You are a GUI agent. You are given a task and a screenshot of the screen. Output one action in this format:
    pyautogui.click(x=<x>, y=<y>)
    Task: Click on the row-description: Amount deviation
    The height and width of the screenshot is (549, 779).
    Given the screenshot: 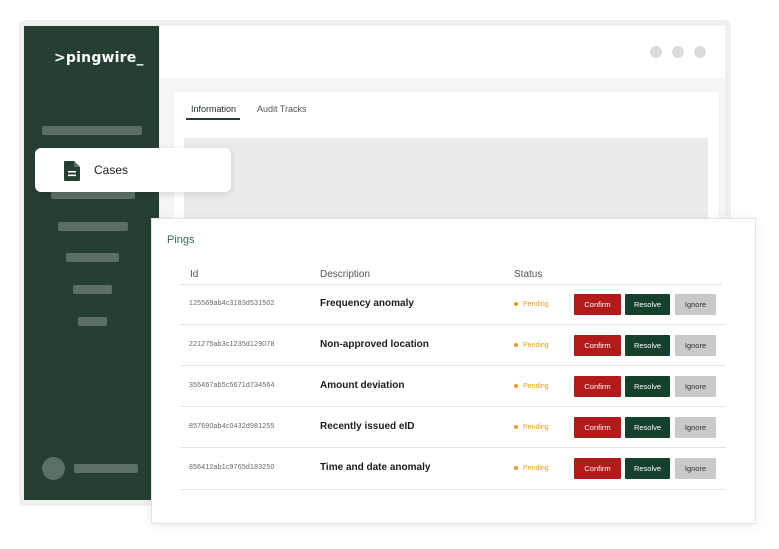 What is the action you would take?
    pyautogui.click(x=362, y=385)
    